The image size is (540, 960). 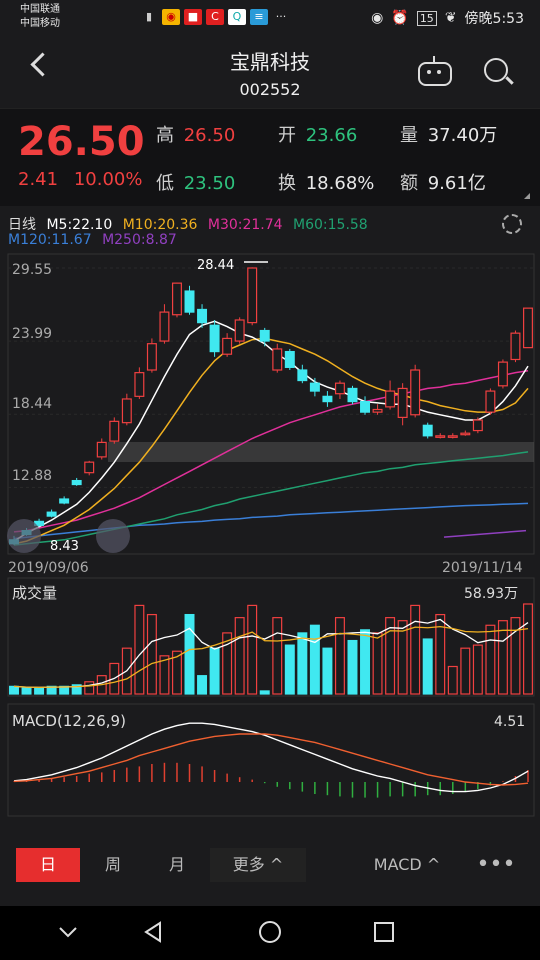 What do you see at coordinates (40, 23) in the screenshot?
I see `carrier-2: 中国移动` at bounding box center [40, 23].